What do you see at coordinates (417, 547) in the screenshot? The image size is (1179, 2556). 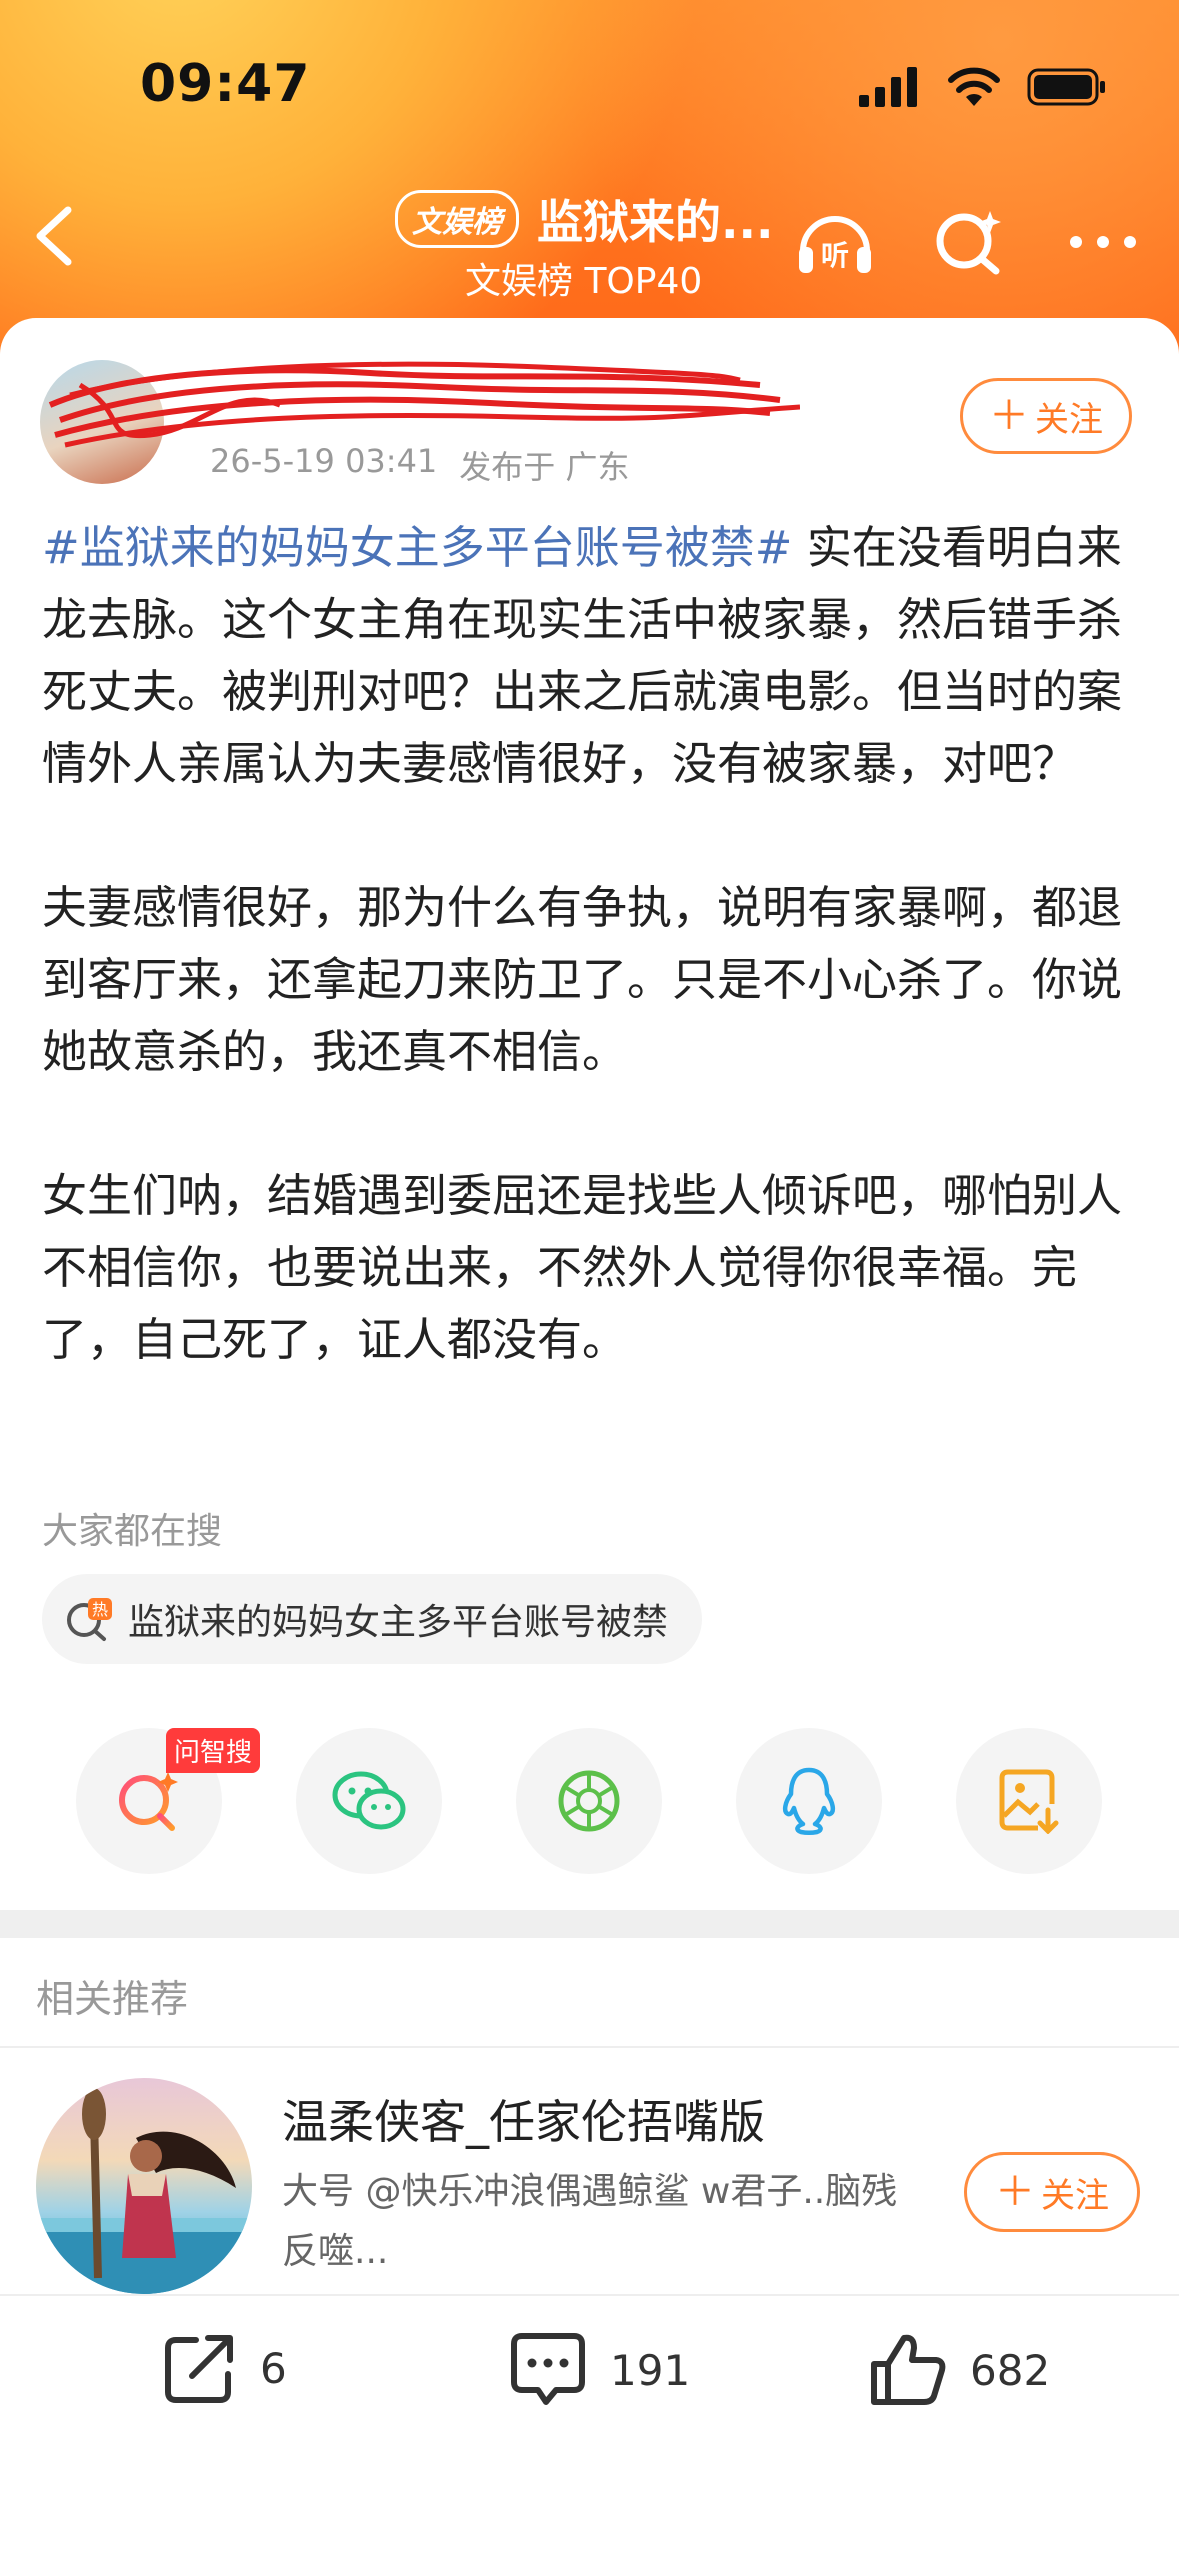 I see `post-hashtag: #监狱来的妈妈女主多平台账号被禁#` at bounding box center [417, 547].